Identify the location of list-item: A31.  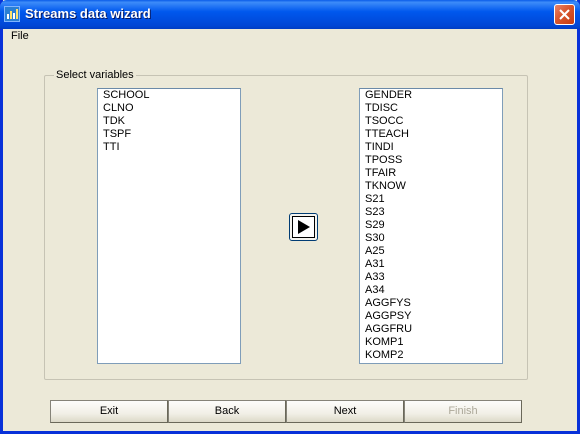
(431, 264).